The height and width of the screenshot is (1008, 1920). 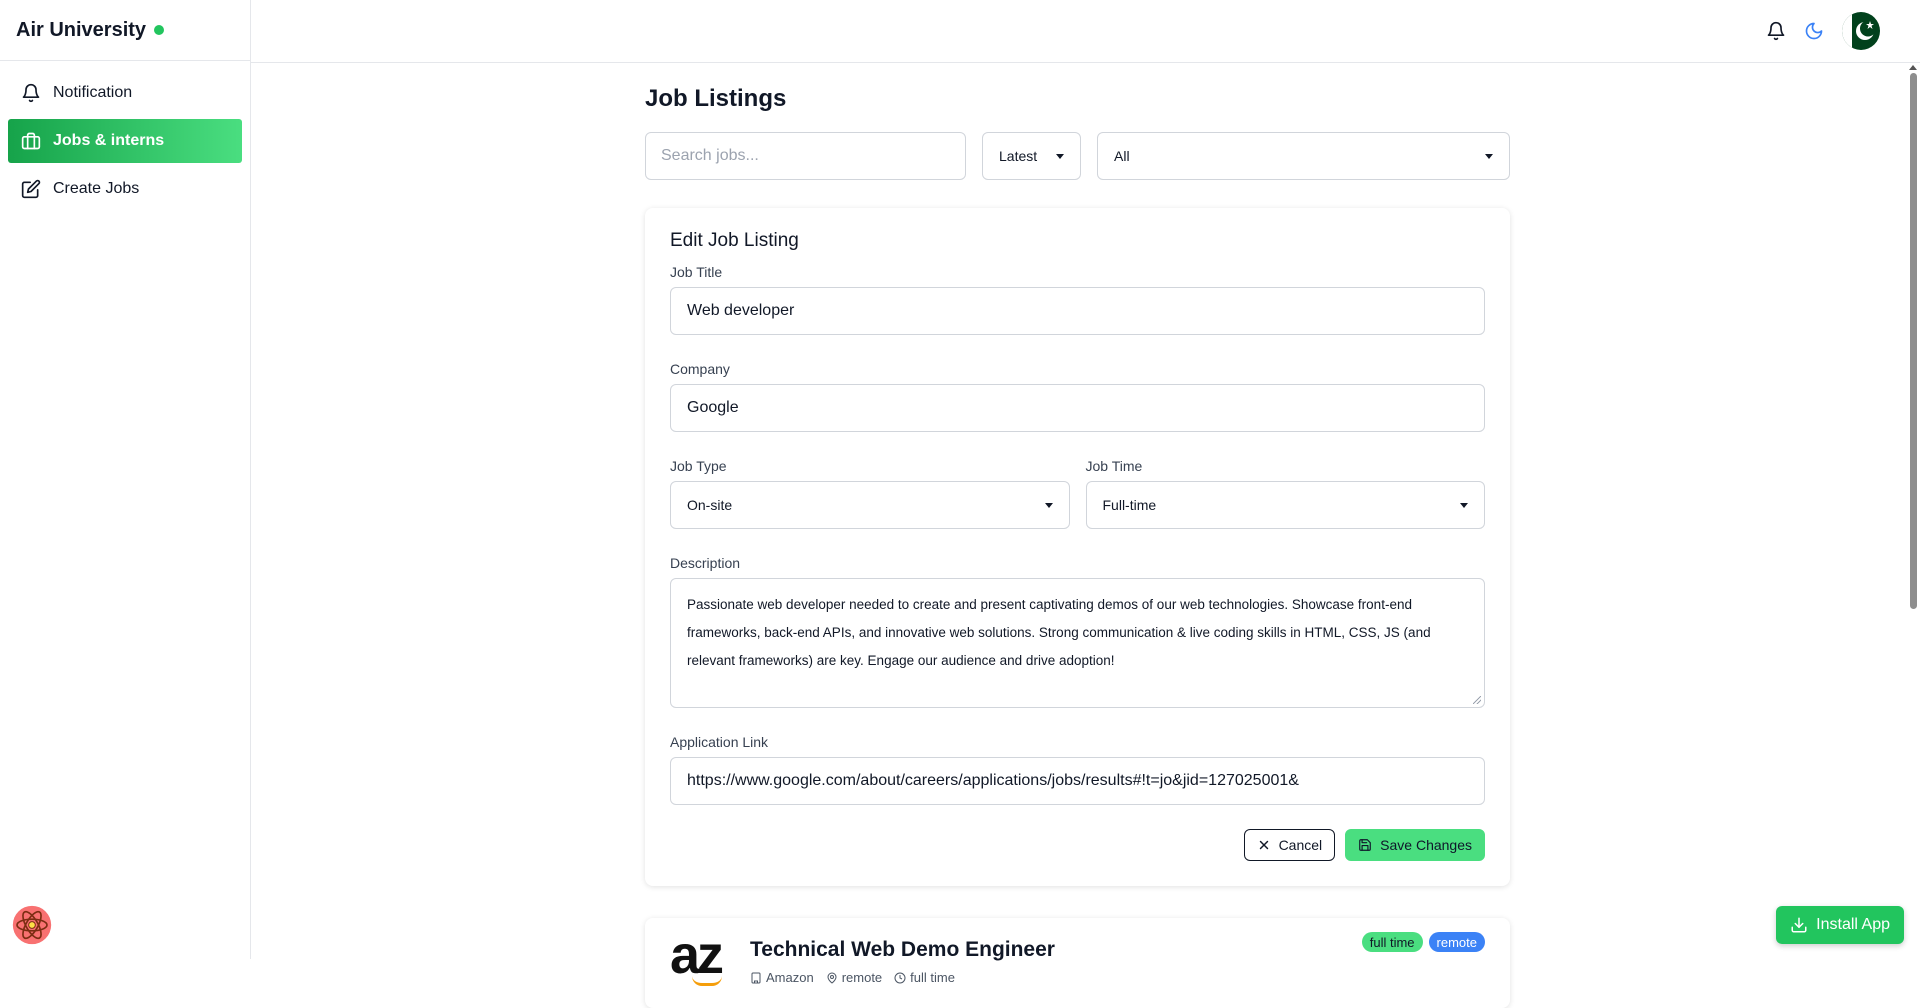 What do you see at coordinates (1122, 156) in the screenshot?
I see `filter-select-value: All` at bounding box center [1122, 156].